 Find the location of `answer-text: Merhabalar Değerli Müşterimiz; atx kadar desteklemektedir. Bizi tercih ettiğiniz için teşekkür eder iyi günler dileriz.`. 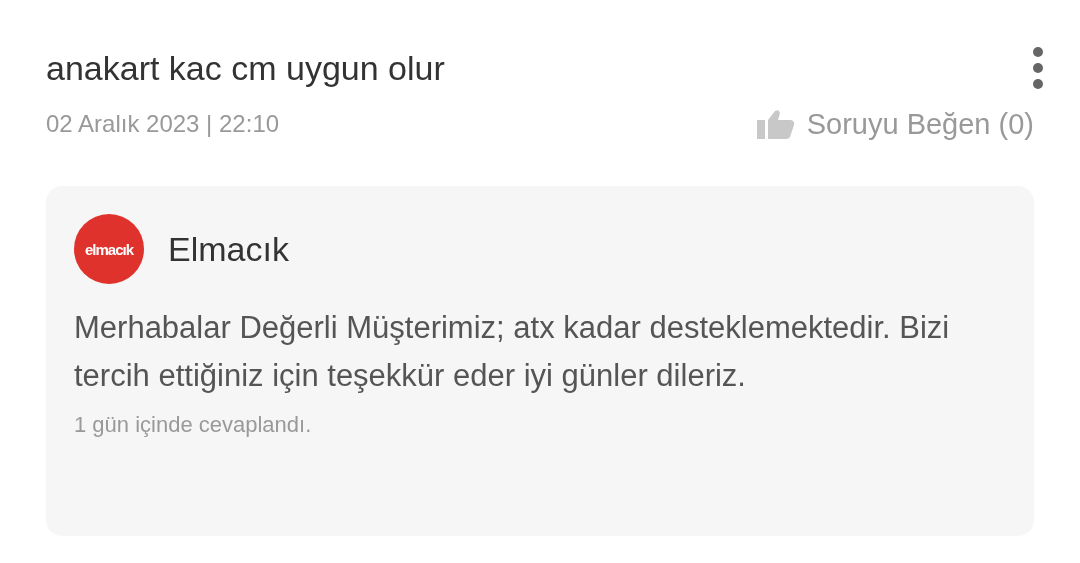

answer-text: Merhabalar Değerli Müşterimiz; atx kadar desteklemektedir. Bizi tercih ettiğiniz için teşekkür eder iyi günler dileriz. is located at coordinates (512, 352).